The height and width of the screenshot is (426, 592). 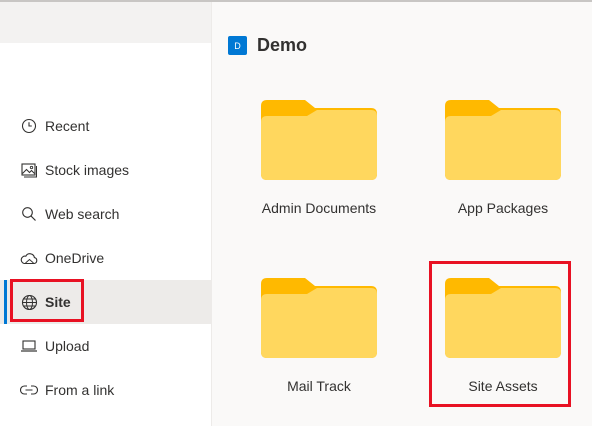 What do you see at coordinates (67, 126) in the screenshot?
I see `sidebar-item-label: Recent` at bounding box center [67, 126].